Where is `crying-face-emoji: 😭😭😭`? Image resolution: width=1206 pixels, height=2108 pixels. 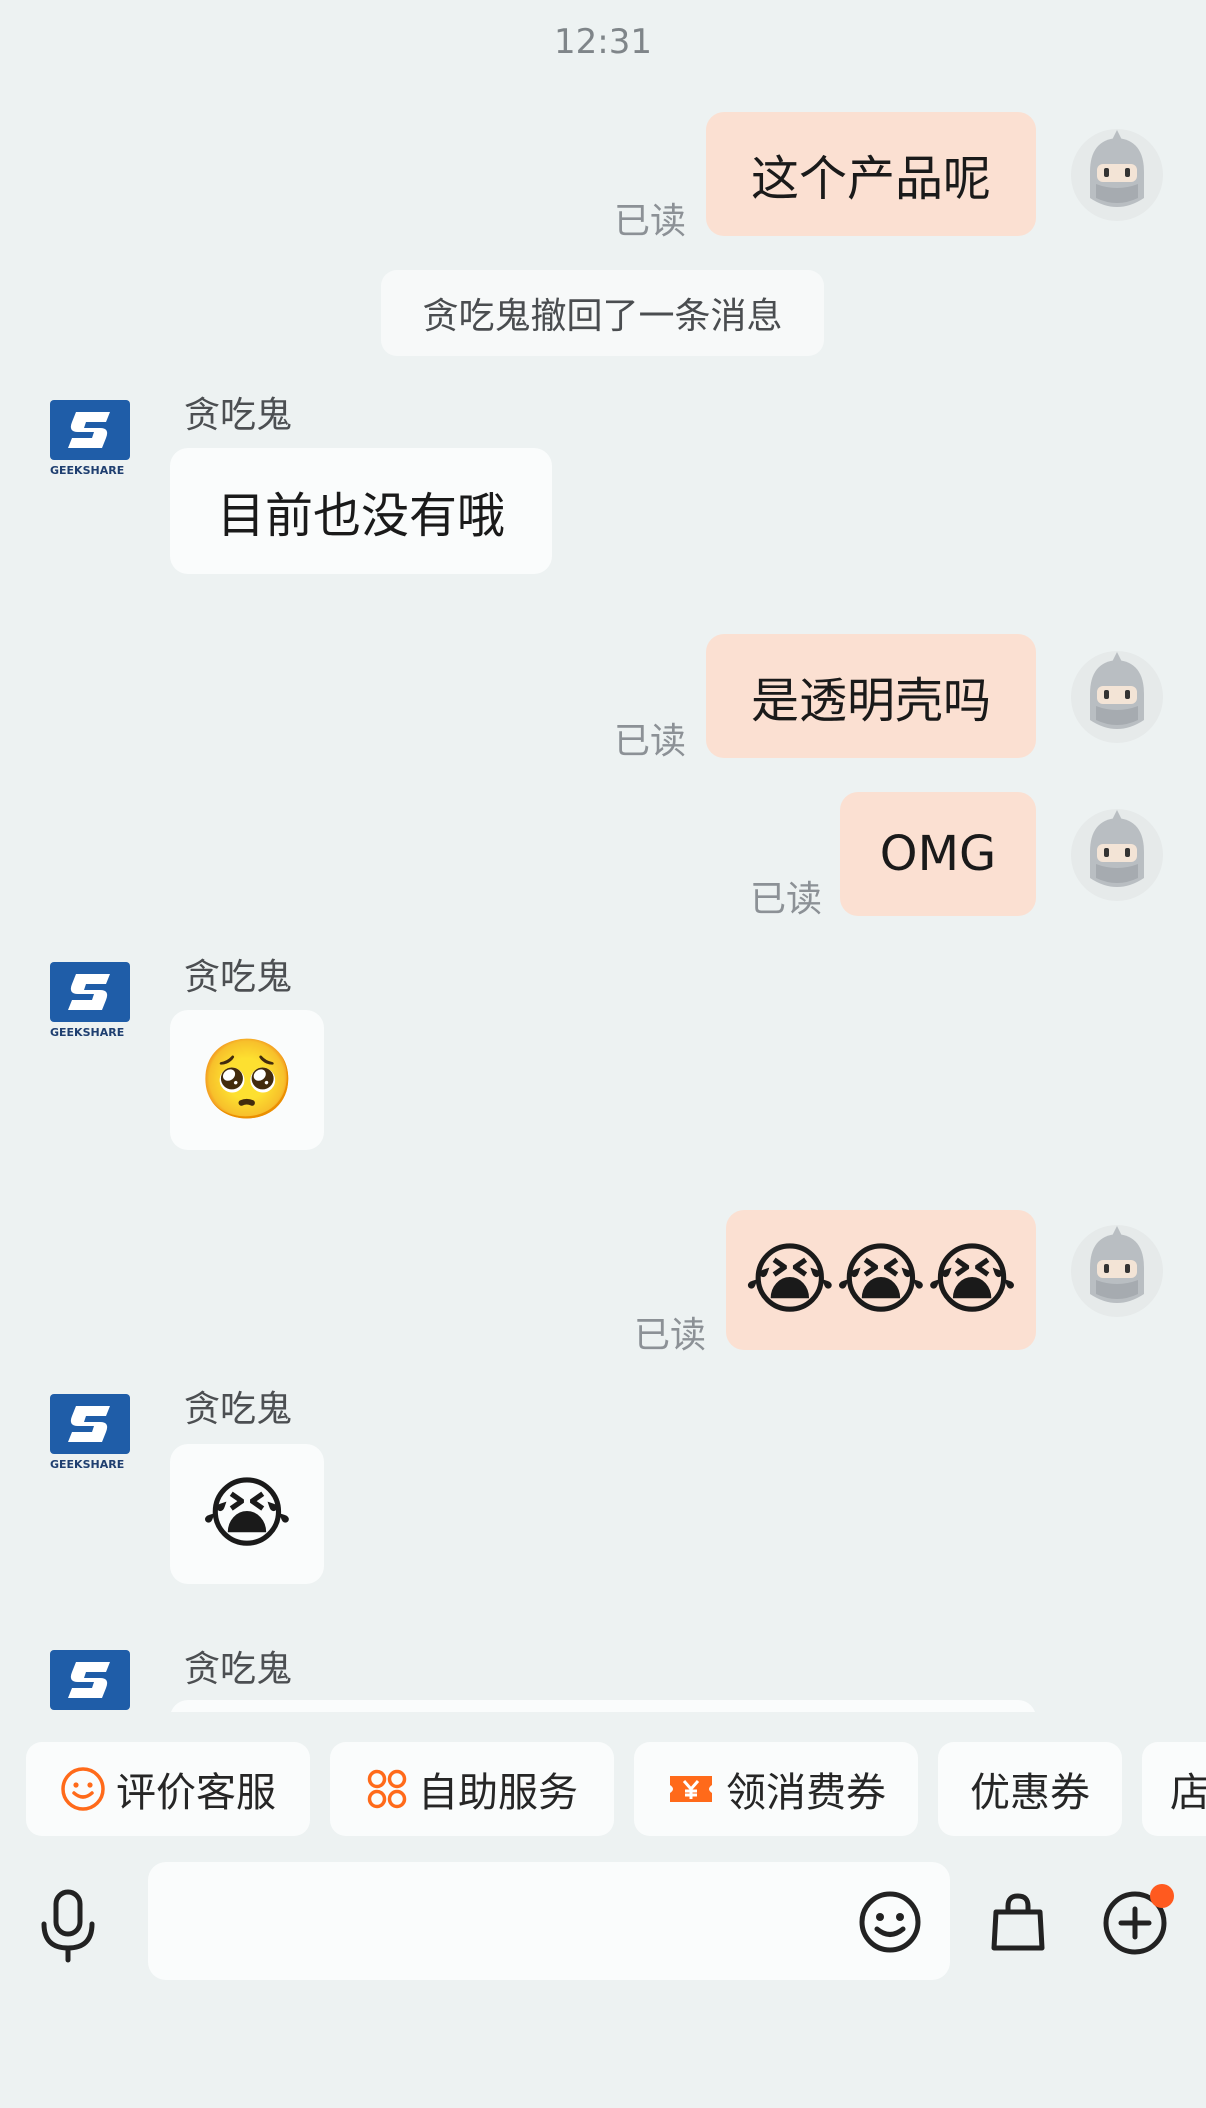
crying-face-emoji: 😭😭😭 is located at coordinates (881, 1280).